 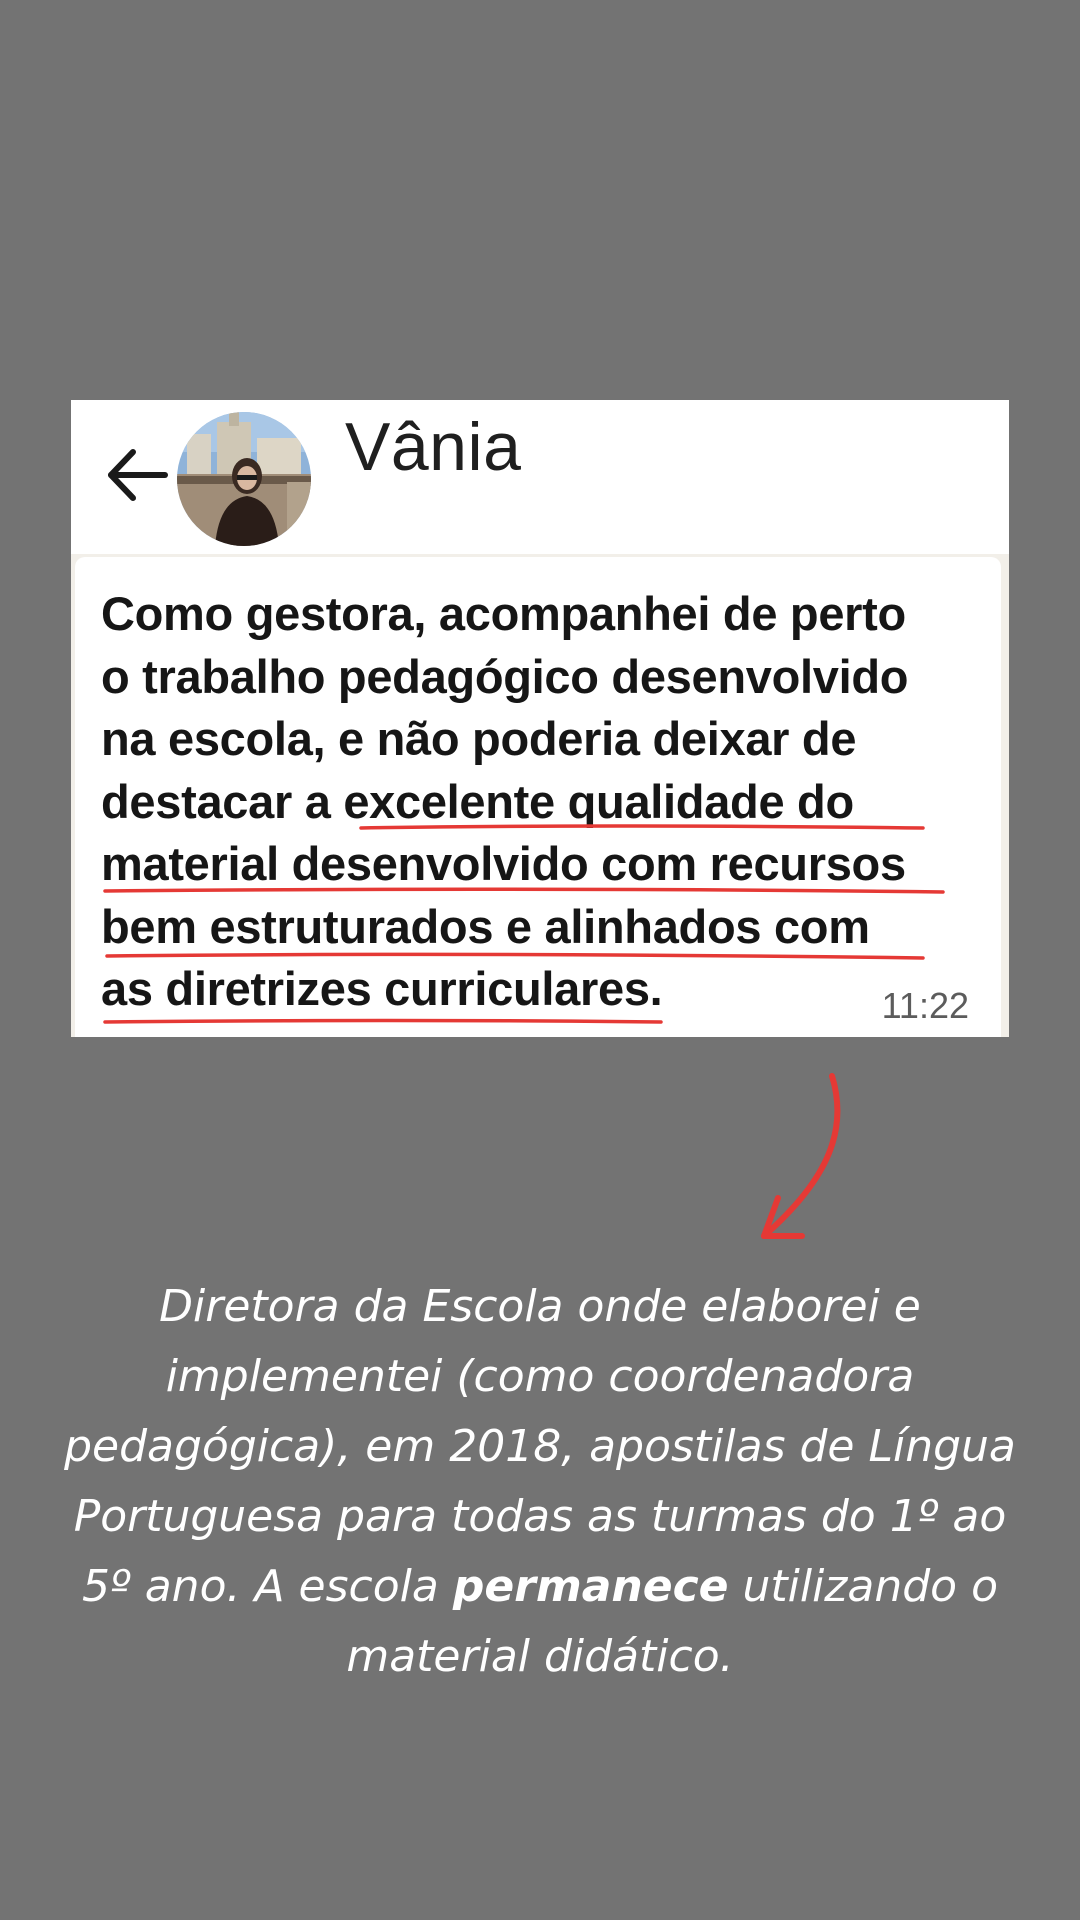 I want to click on highlighted-text: material desenvolvido com recursos, so click(x=503, y=863).